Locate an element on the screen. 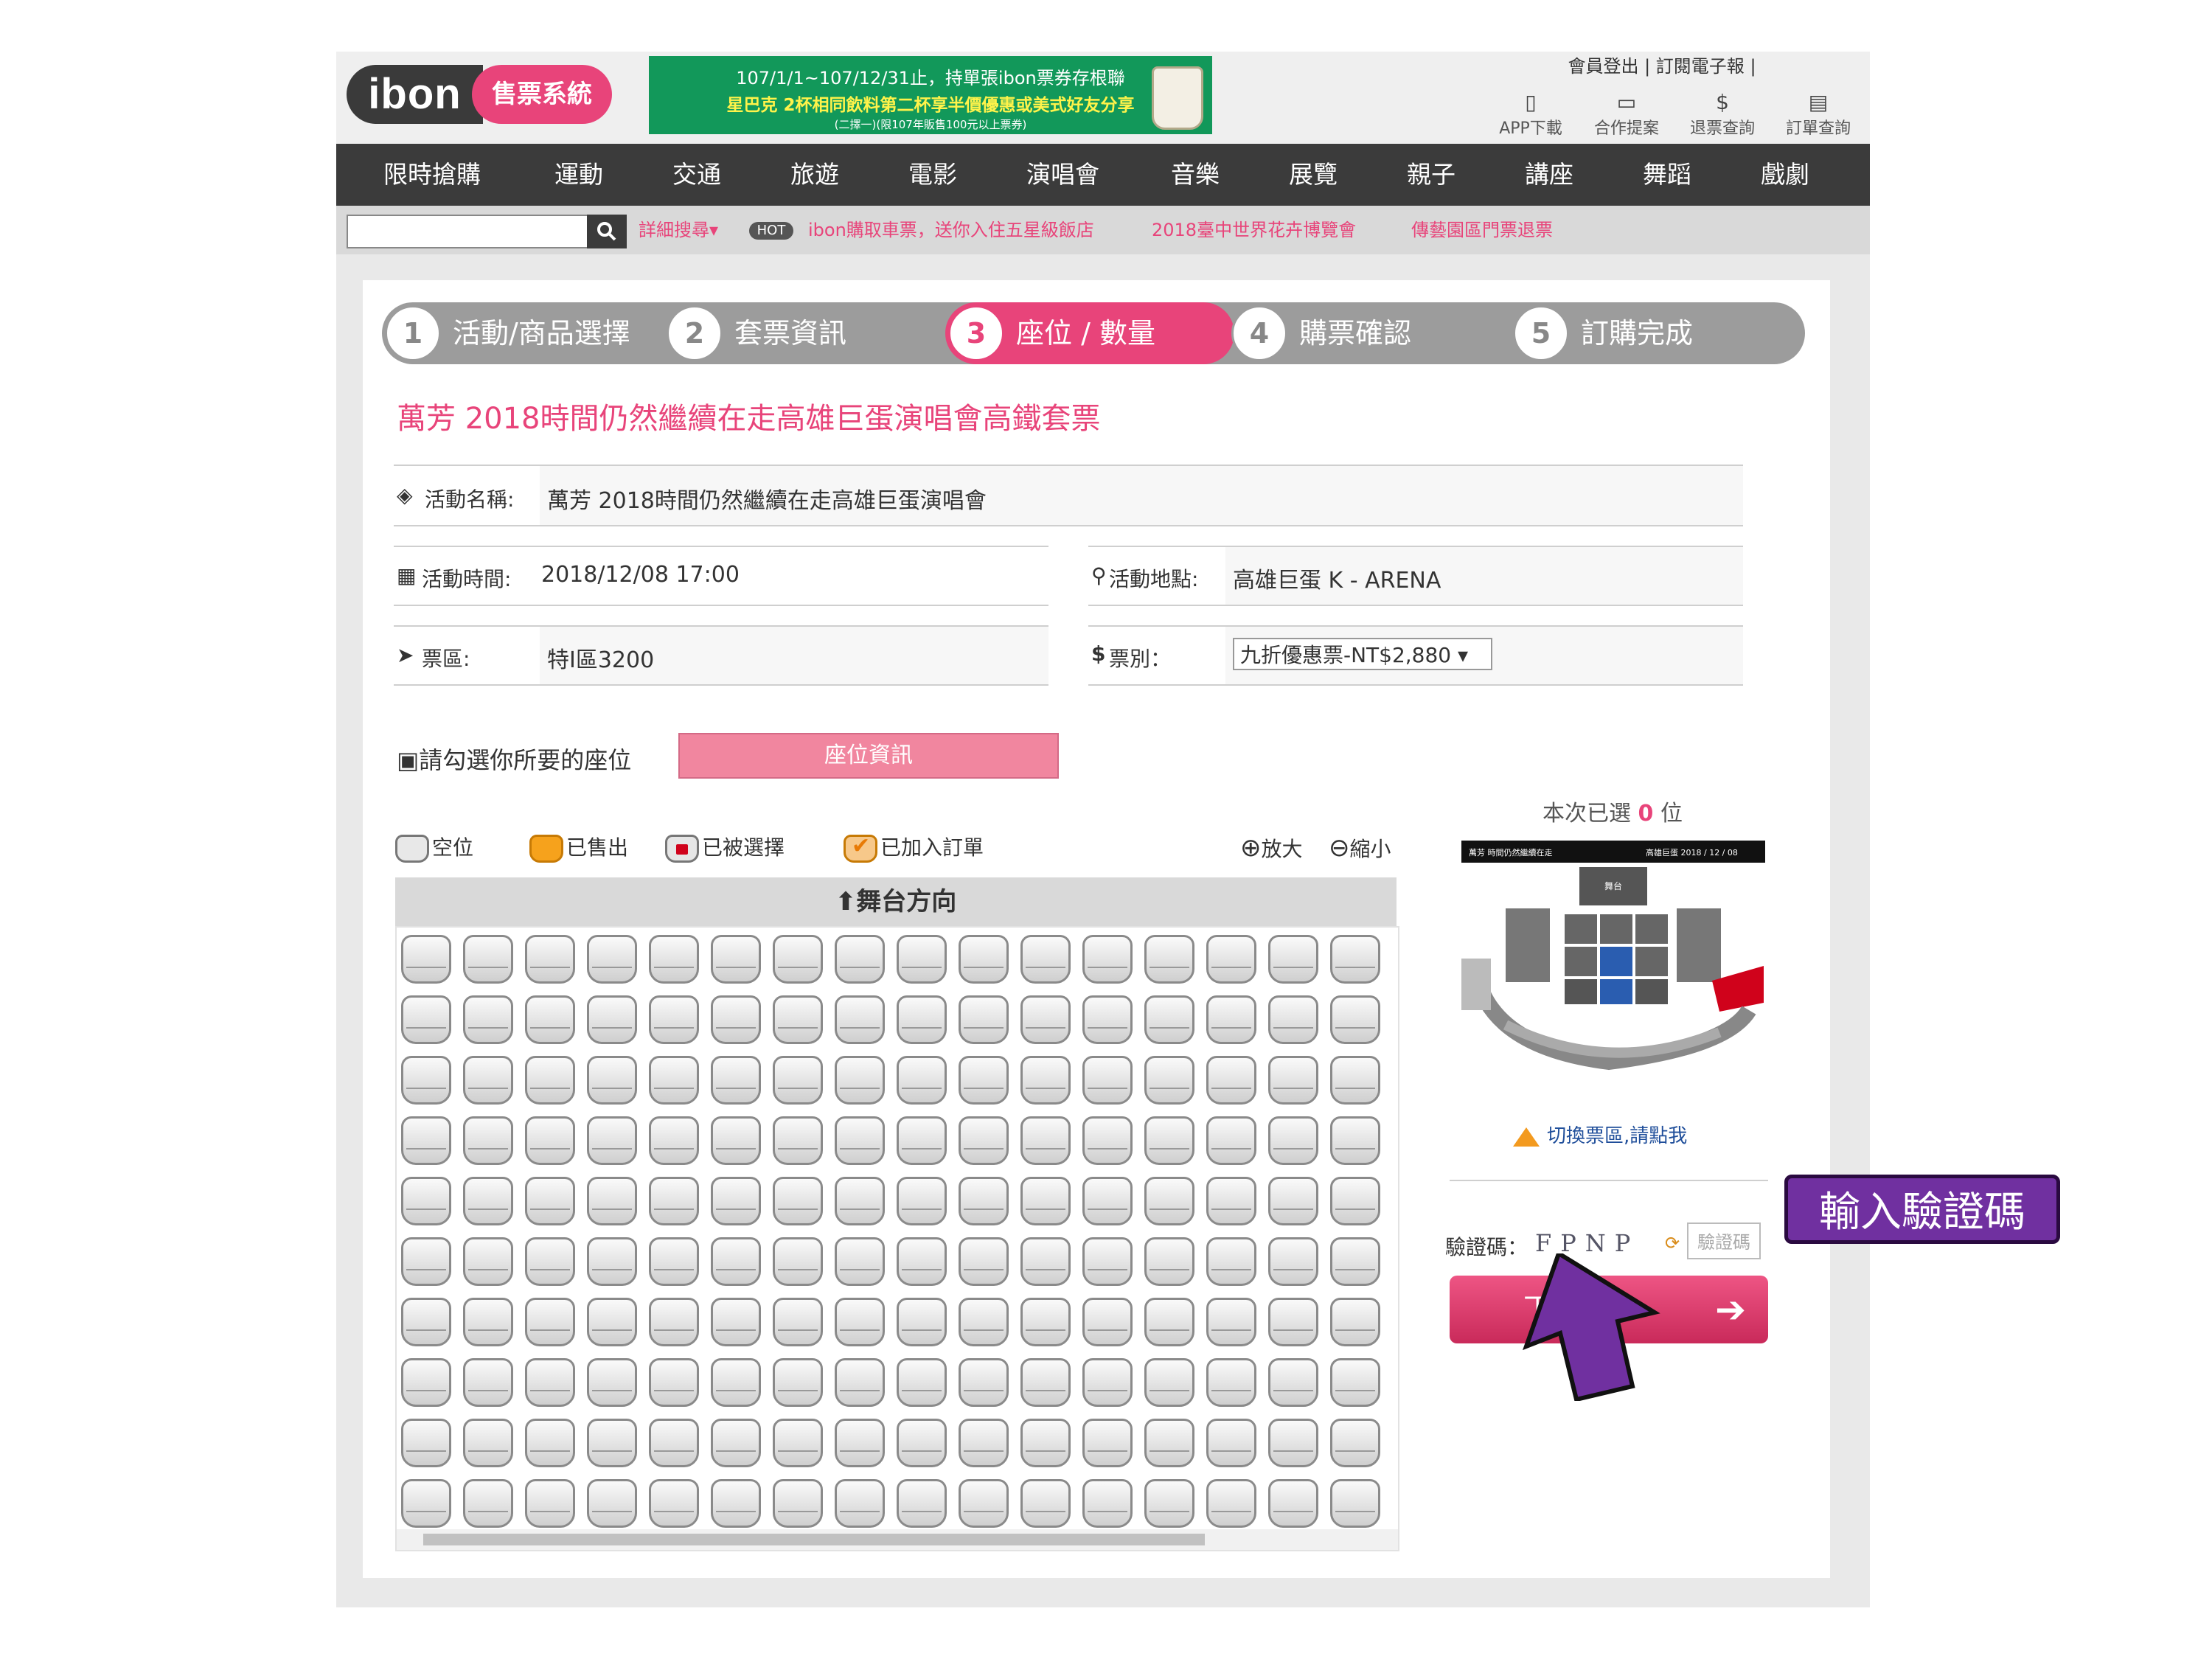 The width and height of the screenshot is (2212, 1659). hot-link: 傳藝園區門票退票 is located at coordinates (1482, 230).